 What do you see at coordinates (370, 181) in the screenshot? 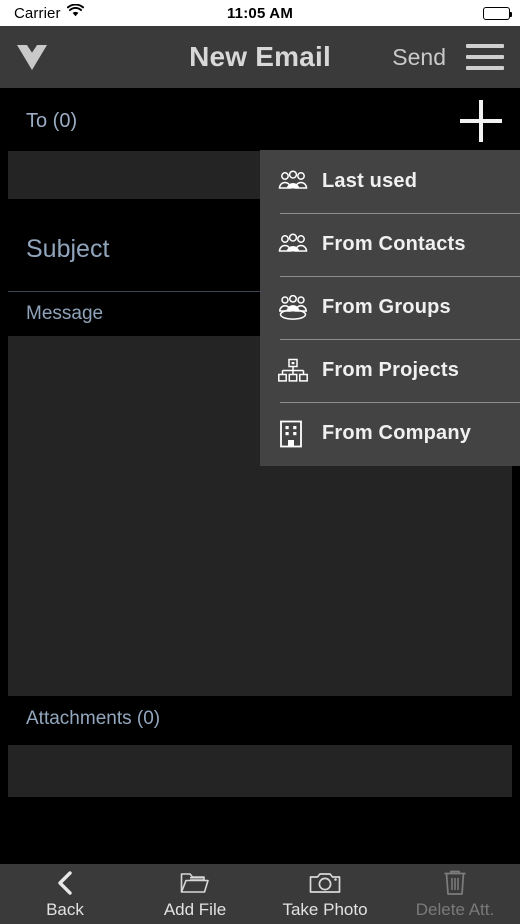
I see `menu-item-label: Last used` at bounding box center [370, 181].